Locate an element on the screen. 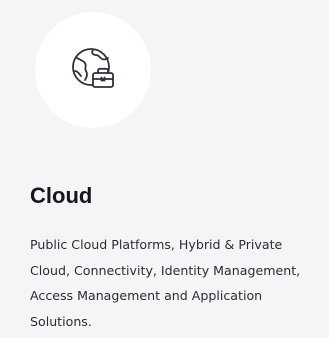 The image size is (329, 338). globe-briefcase-icon is located at coordinates (93, 68).